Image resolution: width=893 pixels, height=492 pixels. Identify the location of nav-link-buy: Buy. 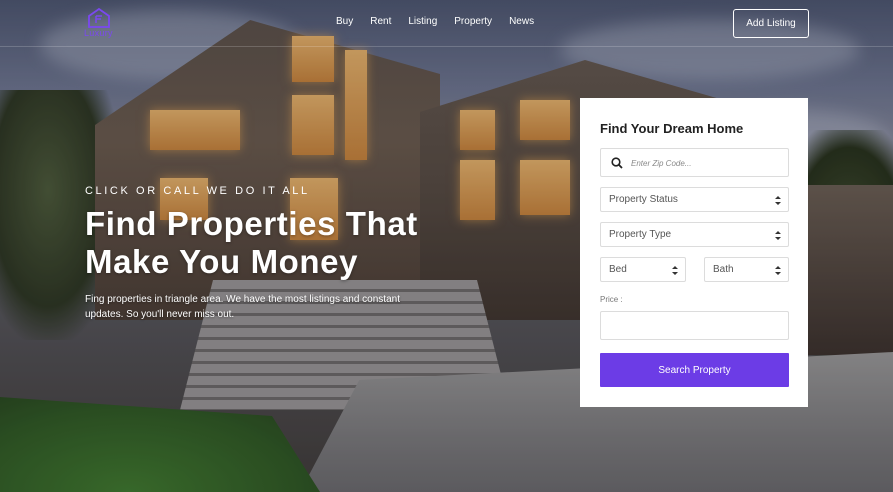
(344, 21).